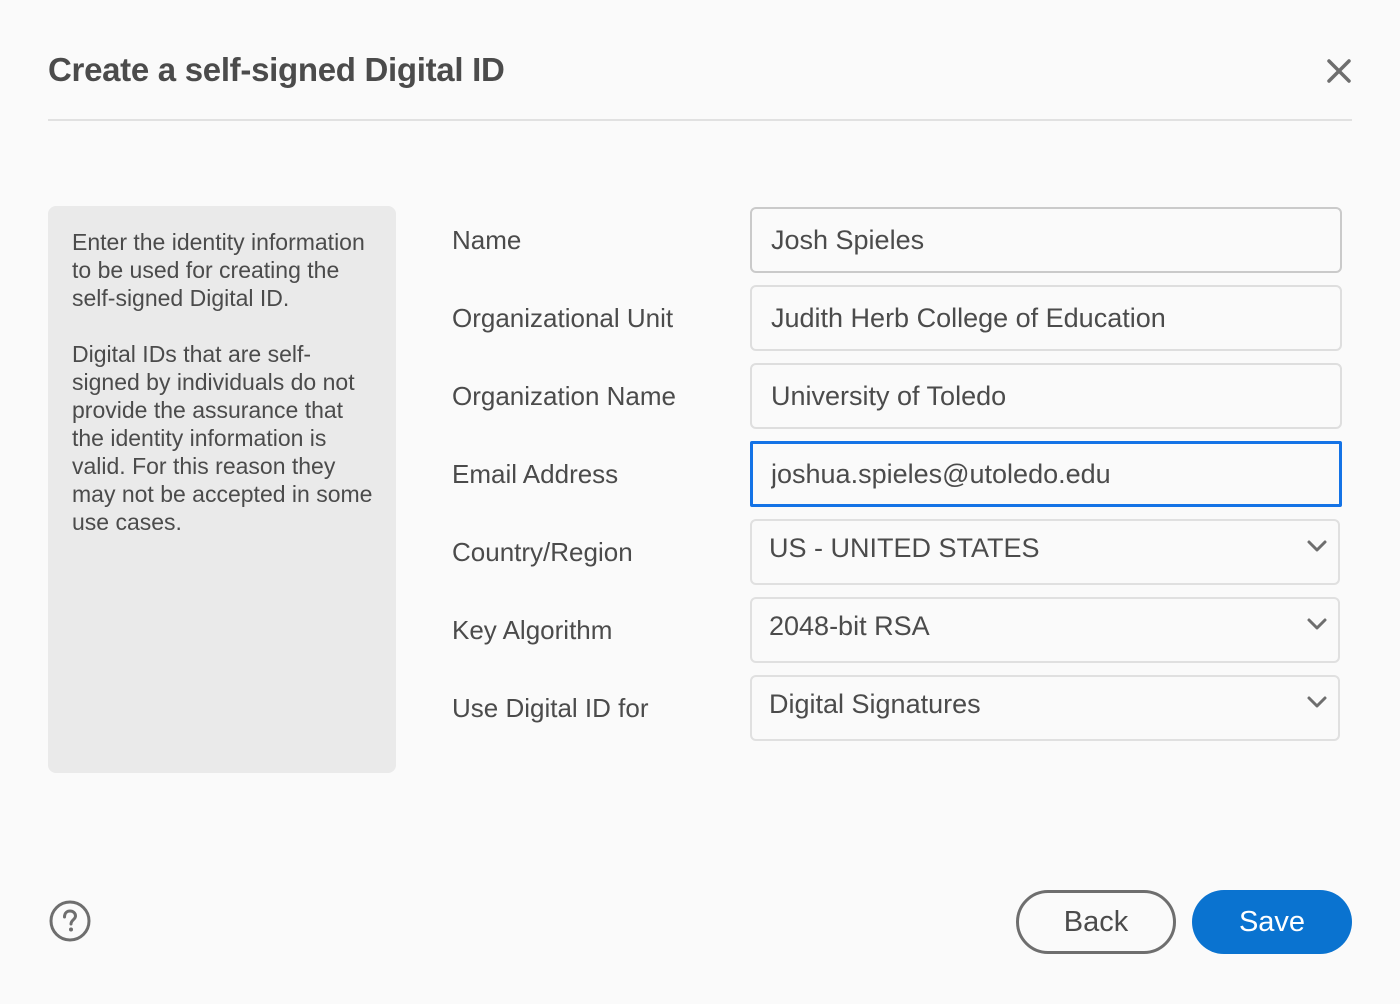 This screenshot has width=1400, height=1004. I want to click on close-button, so click(1339, 71).